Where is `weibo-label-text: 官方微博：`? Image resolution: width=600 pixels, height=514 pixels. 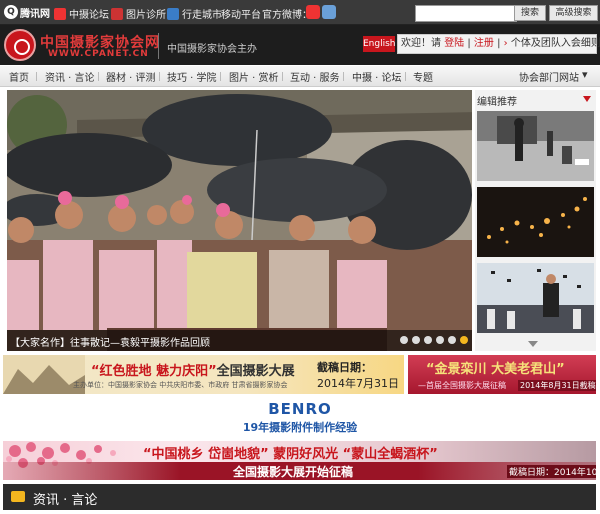 weibo-label-text: 官方微博： is located at coordinates (287, 15).